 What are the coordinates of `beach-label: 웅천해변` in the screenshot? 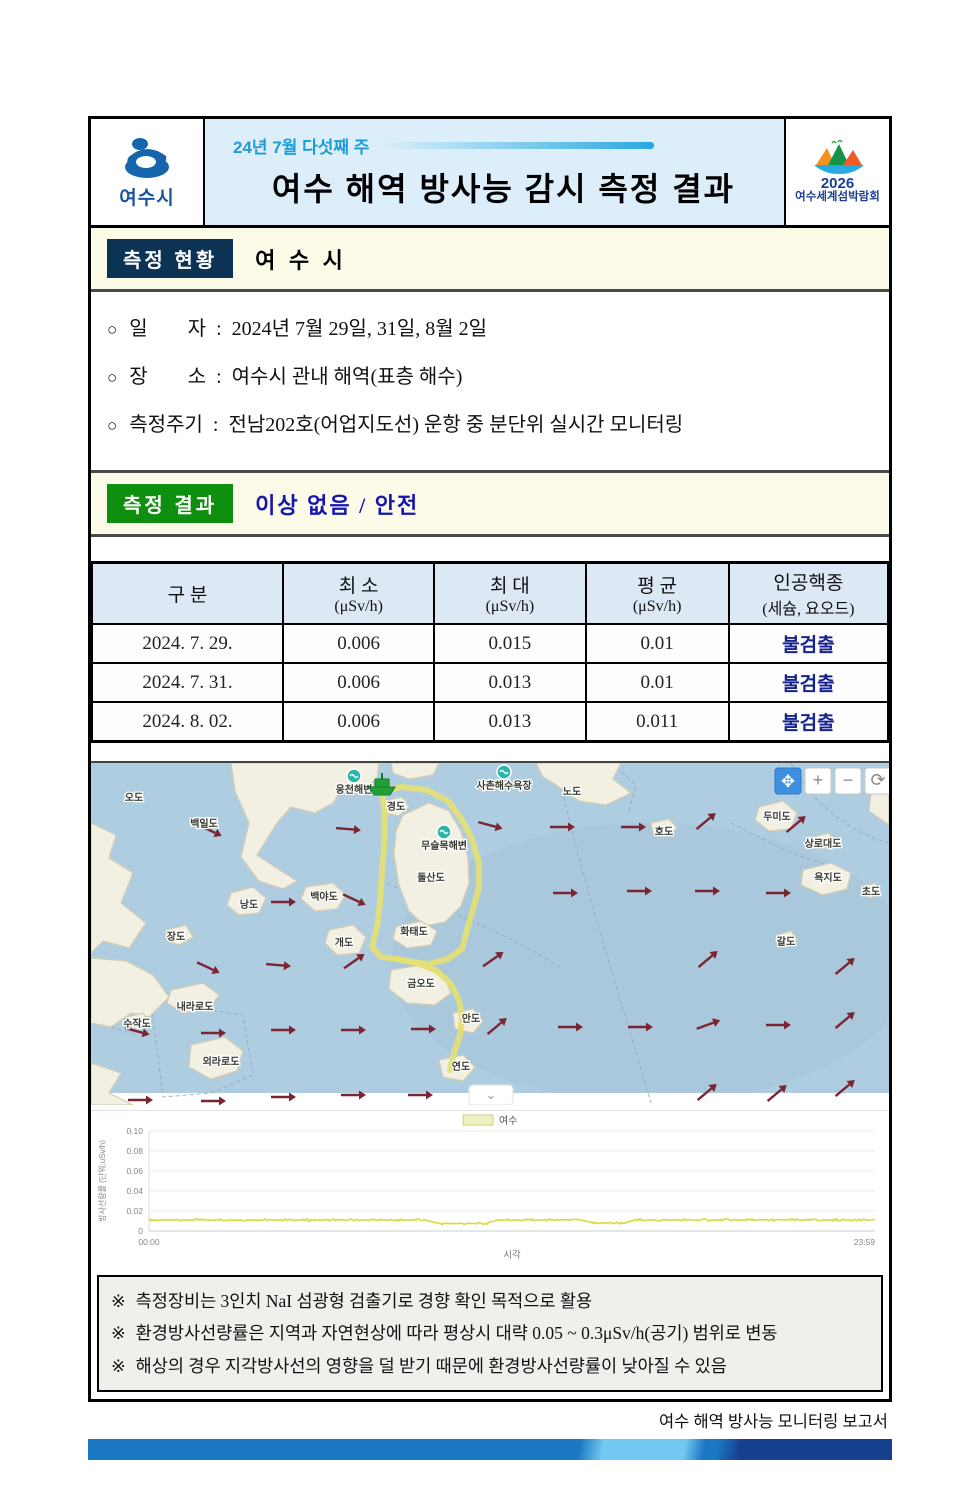 It's located at (354, 789).